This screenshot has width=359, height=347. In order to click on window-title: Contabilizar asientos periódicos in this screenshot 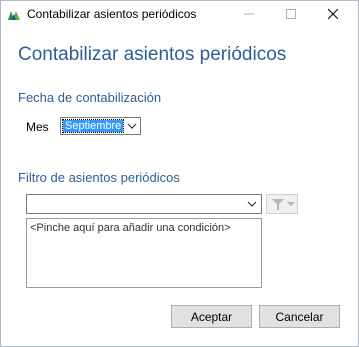, I will do `click(112, 14)`.